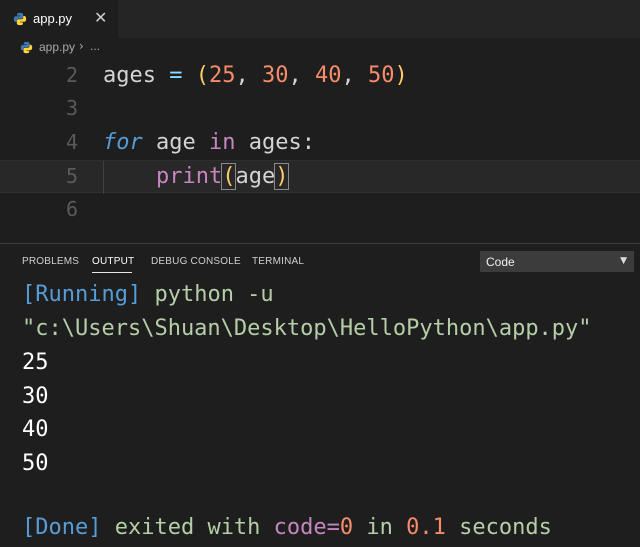 The width and height of the screenshot is (640, 547). Describe the element at coordinates (196, 261) in the screenshot. I see `tab-debug-console: DEBUG CONSOLE` at that location.